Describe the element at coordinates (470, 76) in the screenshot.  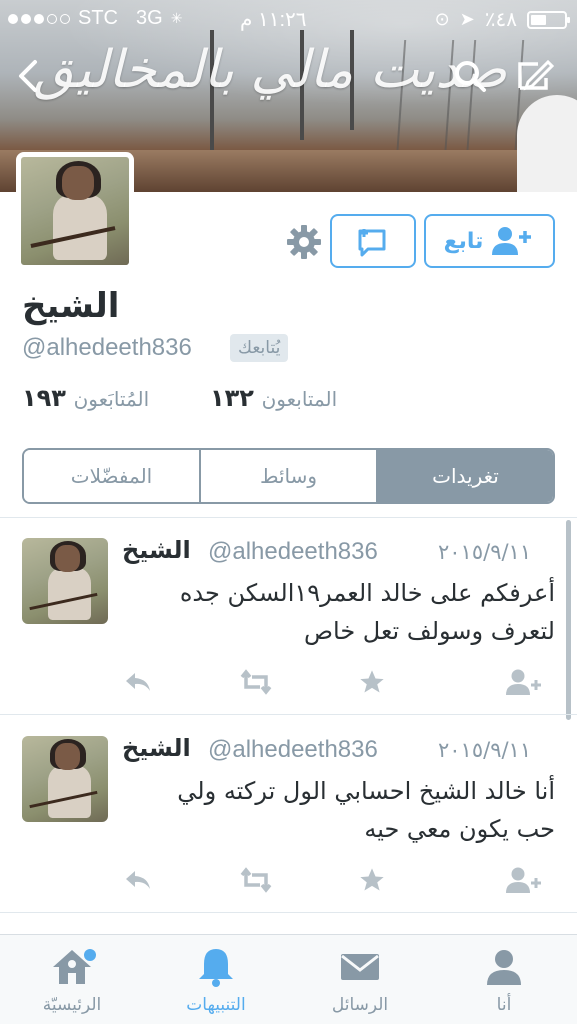
I see `search-icon` at that location.